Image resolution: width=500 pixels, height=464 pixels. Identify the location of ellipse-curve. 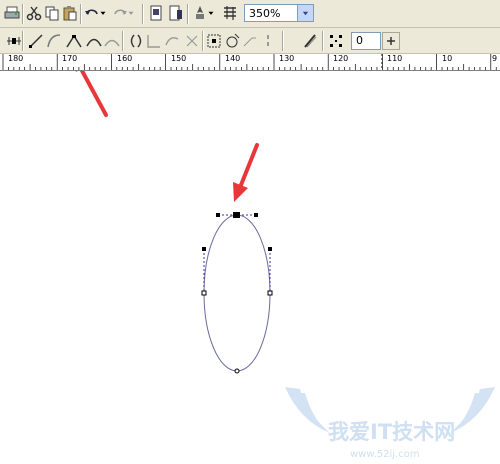
(237, 293).